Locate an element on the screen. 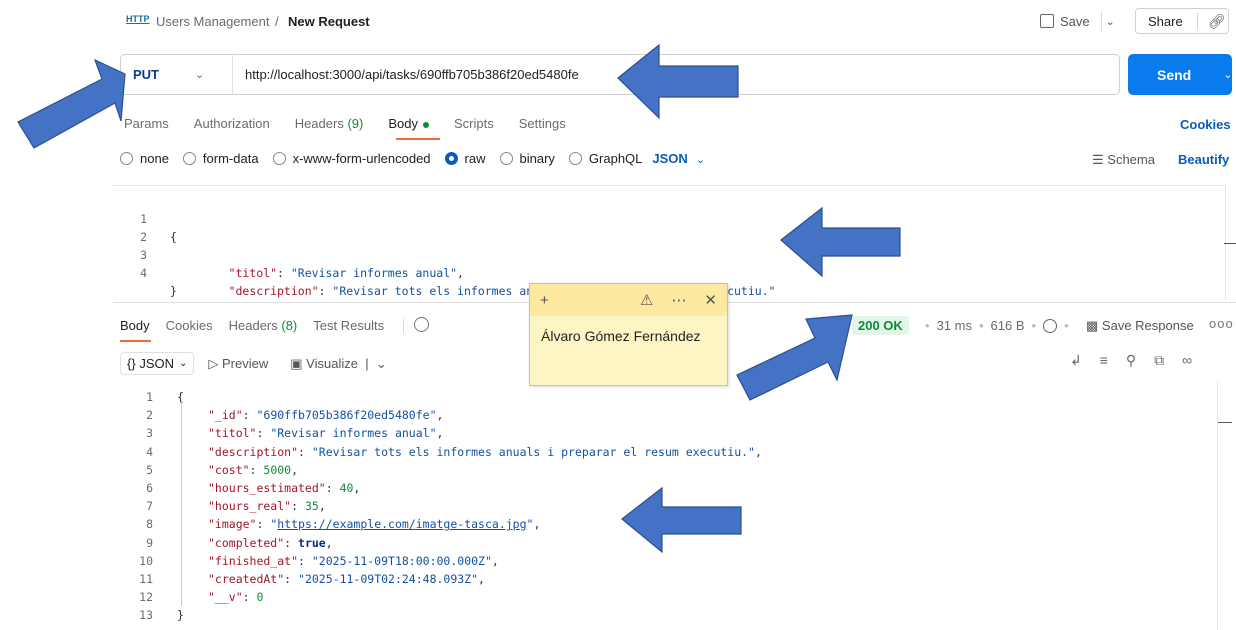  response-tool-icons: ↲ ≡ ⚲ ⧉ ∞ is located at coordinates (1131, 360).